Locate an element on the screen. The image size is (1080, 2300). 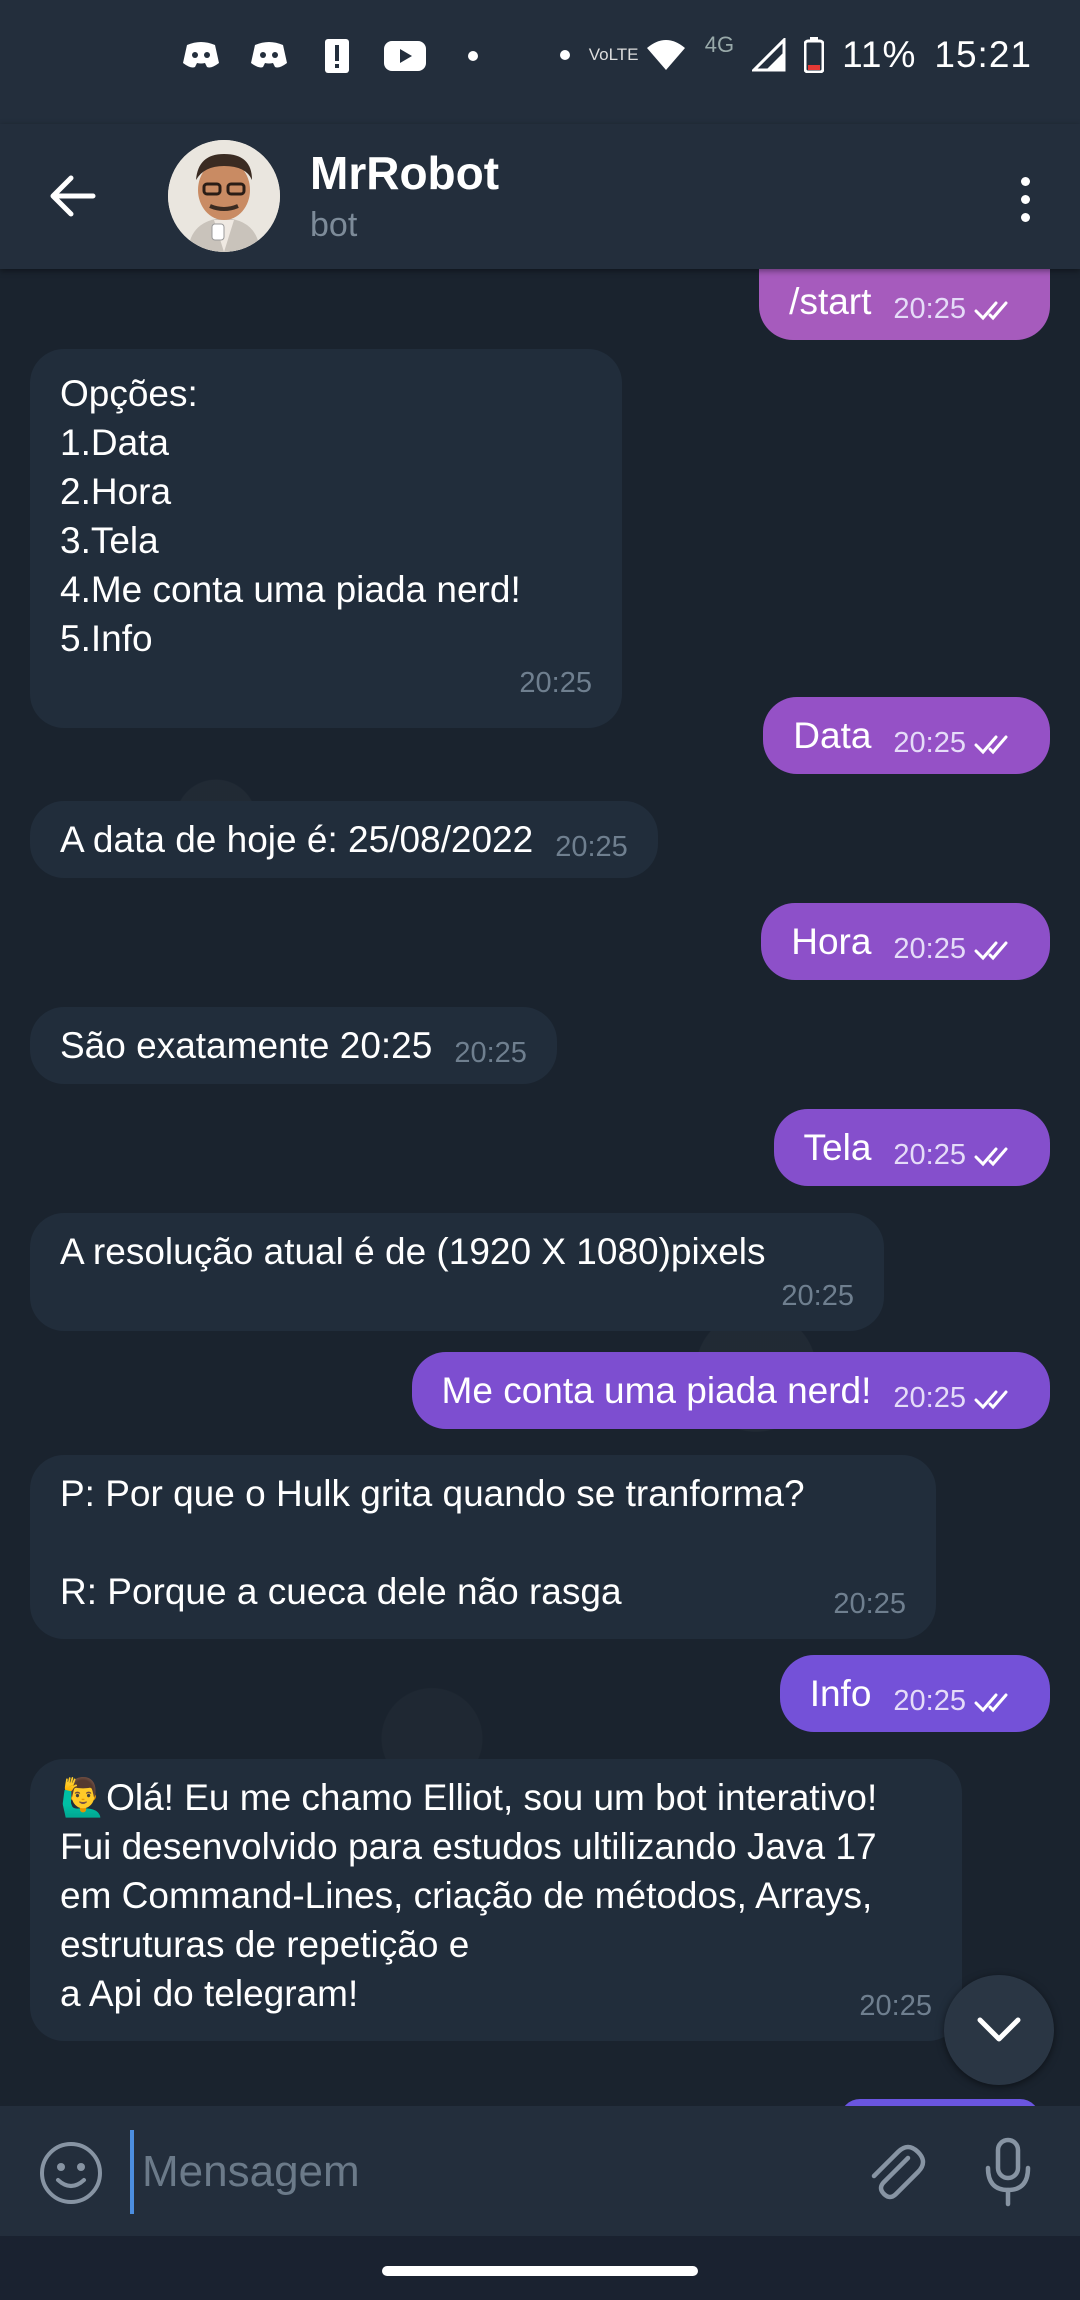
message-incoming: A data de hoje é: 25/08/2022 20:25 is located at coordinates (344, 839).